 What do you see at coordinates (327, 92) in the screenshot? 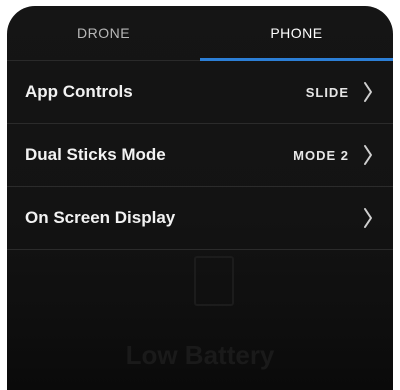
I see `setting-value: SLIDE` at bounding box center [327, 92].